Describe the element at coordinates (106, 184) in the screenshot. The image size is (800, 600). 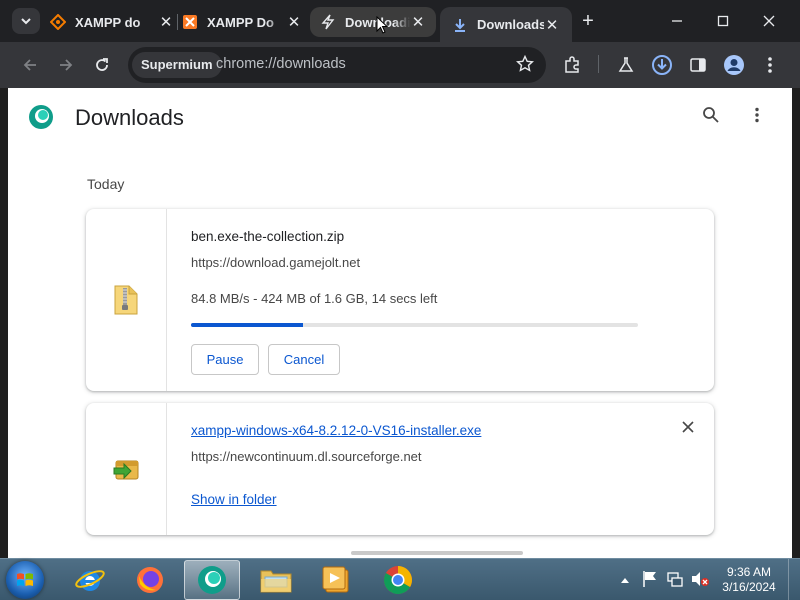
I see `date-heading: Today` at that location.